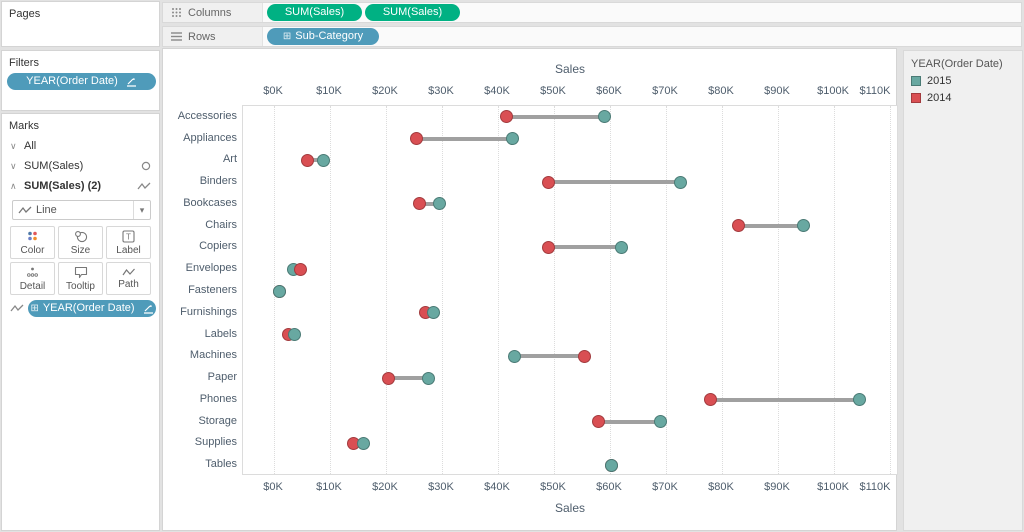 This screenshot has width=1024, height=532. Describe the element at coordinates (428, 378) in the screenshot. I see `dot-2015-paper` at that location.